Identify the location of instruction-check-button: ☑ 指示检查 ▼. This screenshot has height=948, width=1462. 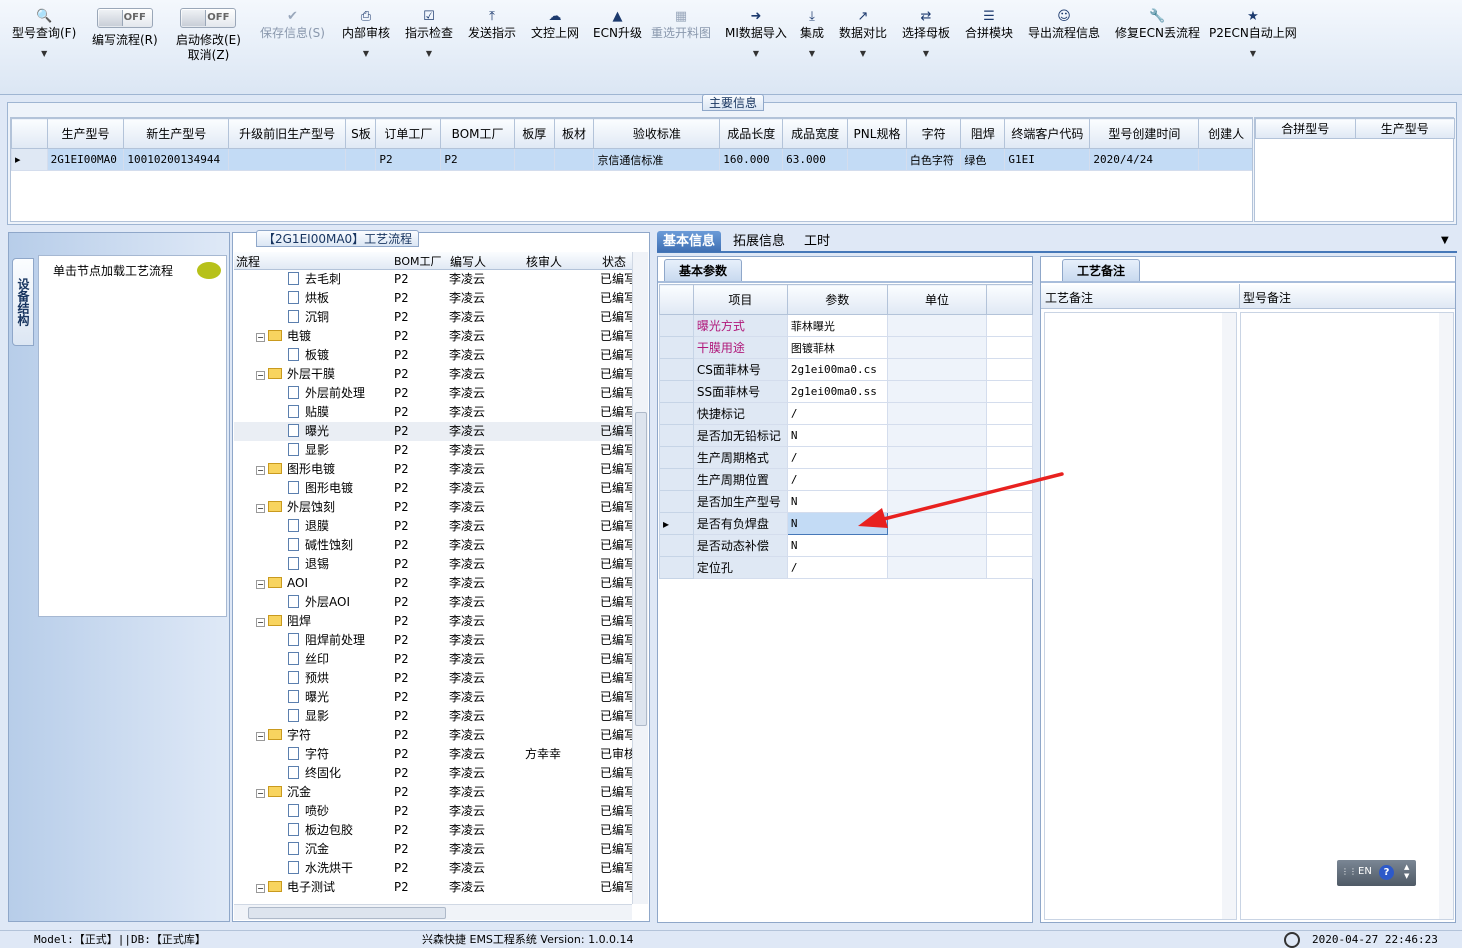
(429, 43).